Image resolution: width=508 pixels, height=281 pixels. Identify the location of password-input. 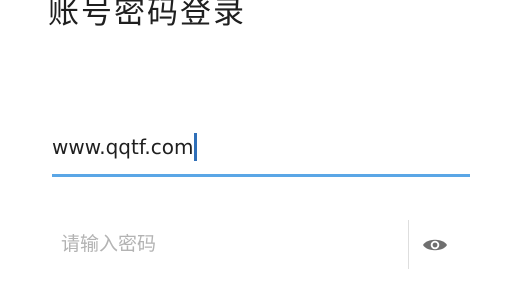
(226, 244).